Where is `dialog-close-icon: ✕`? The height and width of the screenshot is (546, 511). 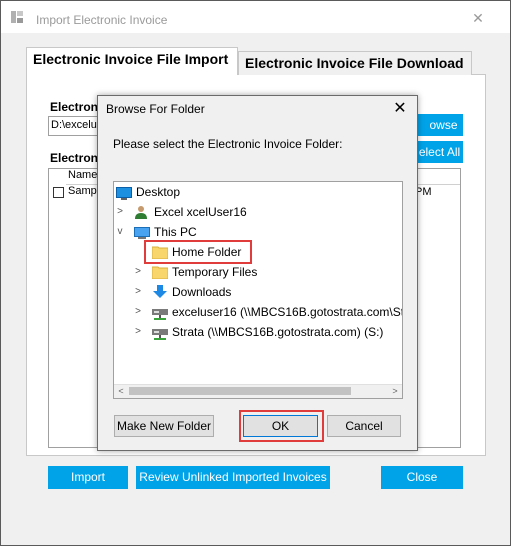
dialog-close-icon: ✕ is located at coordinates (400, 109).